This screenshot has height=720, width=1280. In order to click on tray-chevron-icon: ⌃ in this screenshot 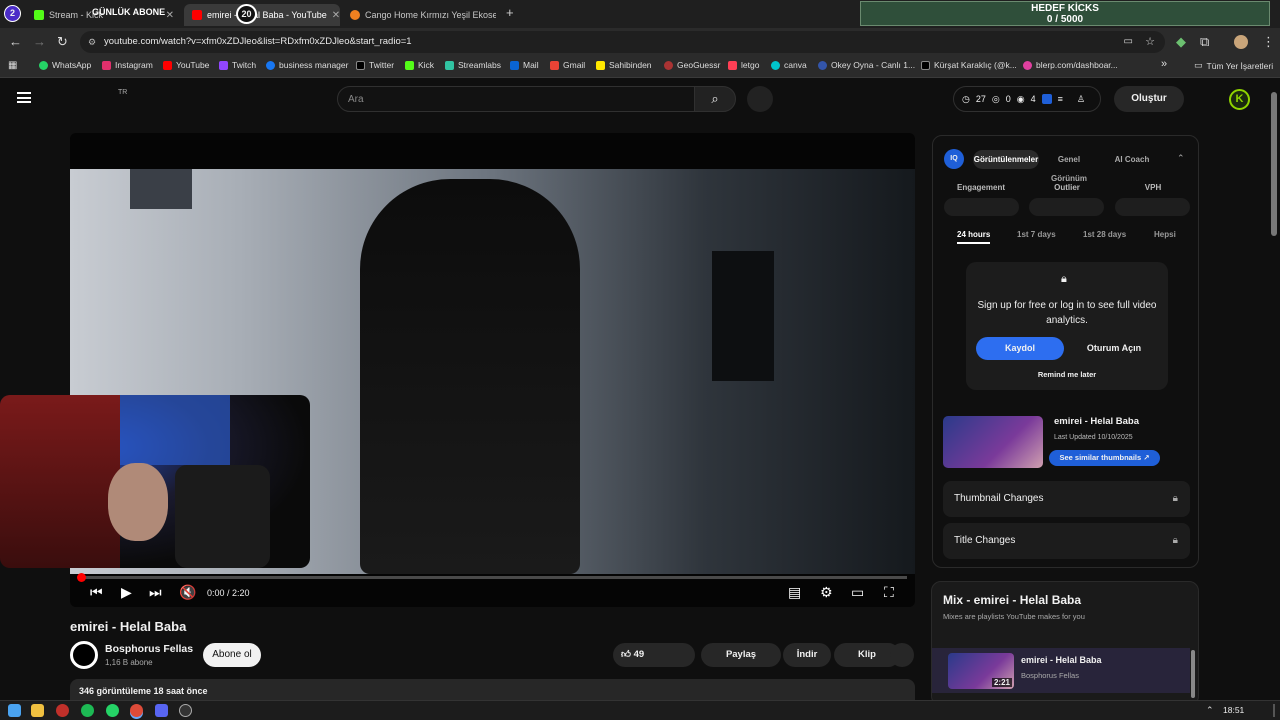, I will do `click(1210, 710)`.